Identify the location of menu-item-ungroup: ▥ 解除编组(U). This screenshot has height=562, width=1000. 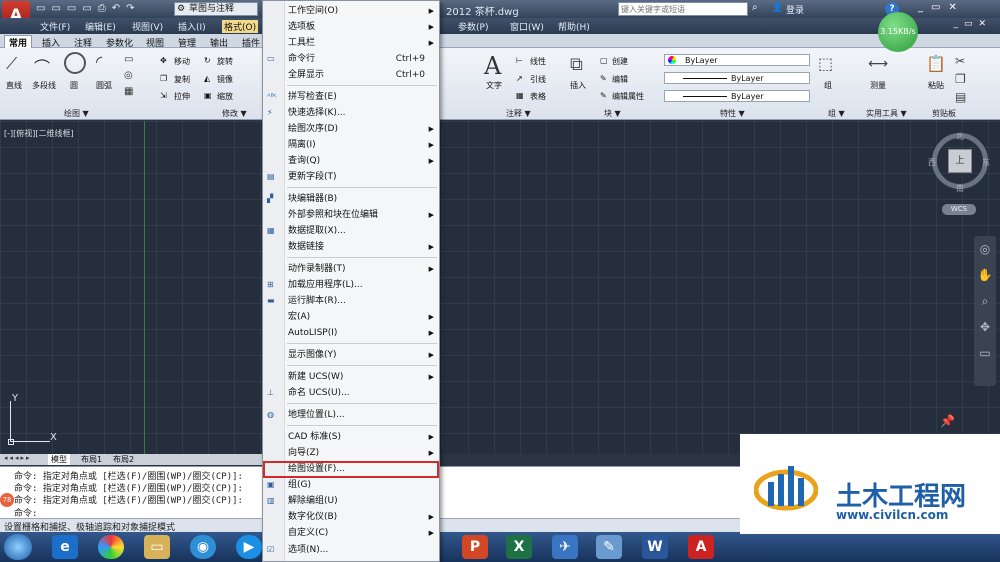
(351, 501).